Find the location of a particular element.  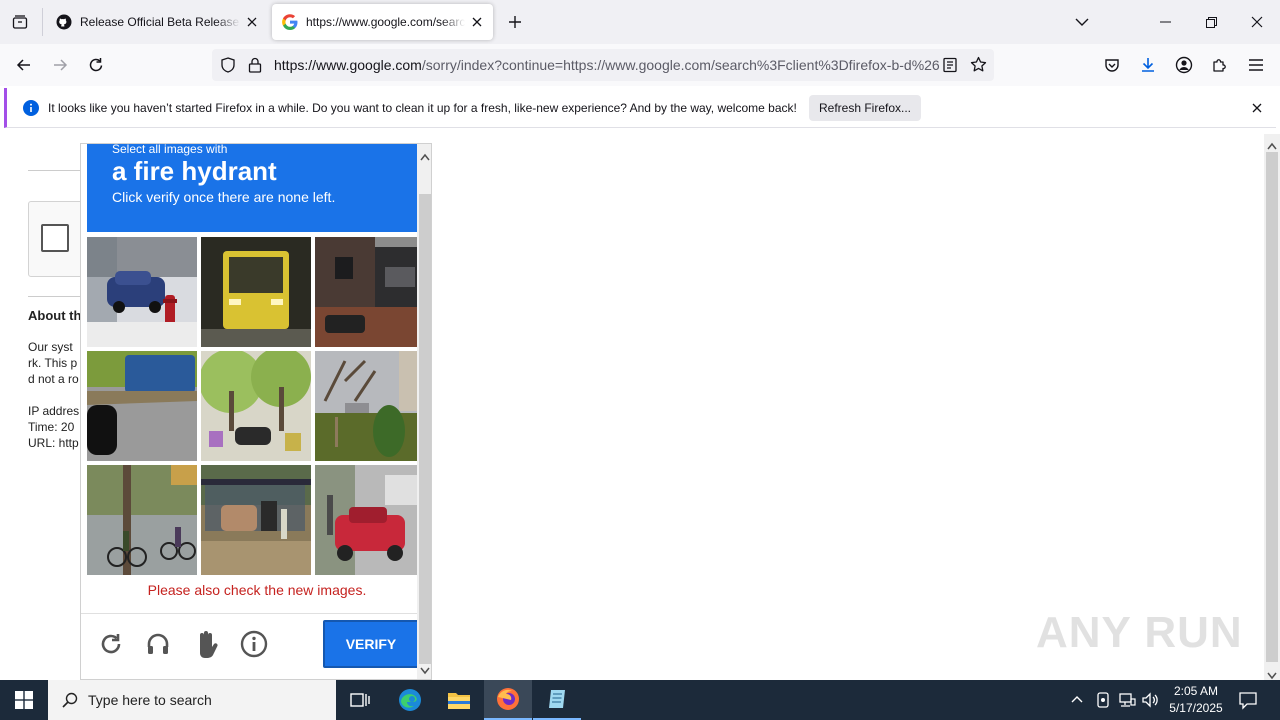

pocket-icon is located at coordinates (1112, 65).